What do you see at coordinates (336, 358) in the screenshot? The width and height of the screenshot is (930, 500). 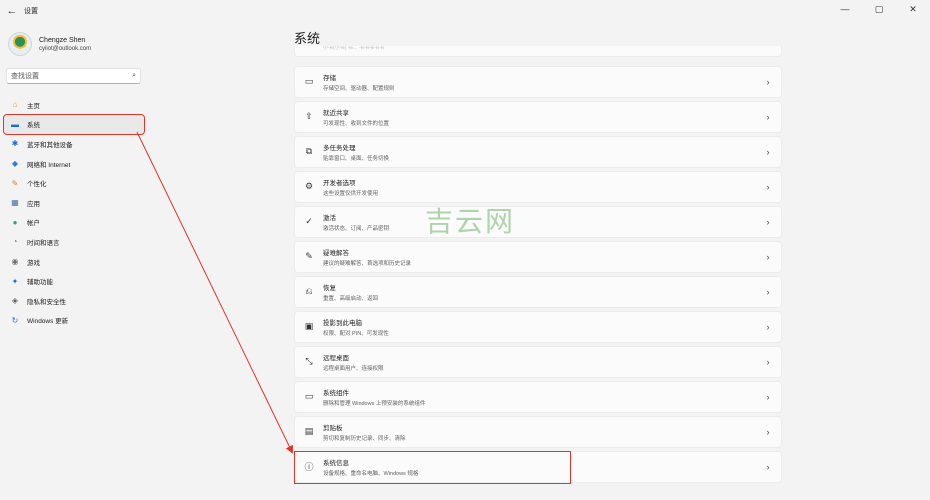 I see `card-title: 远程桌面` at bounding box center [336, 358].